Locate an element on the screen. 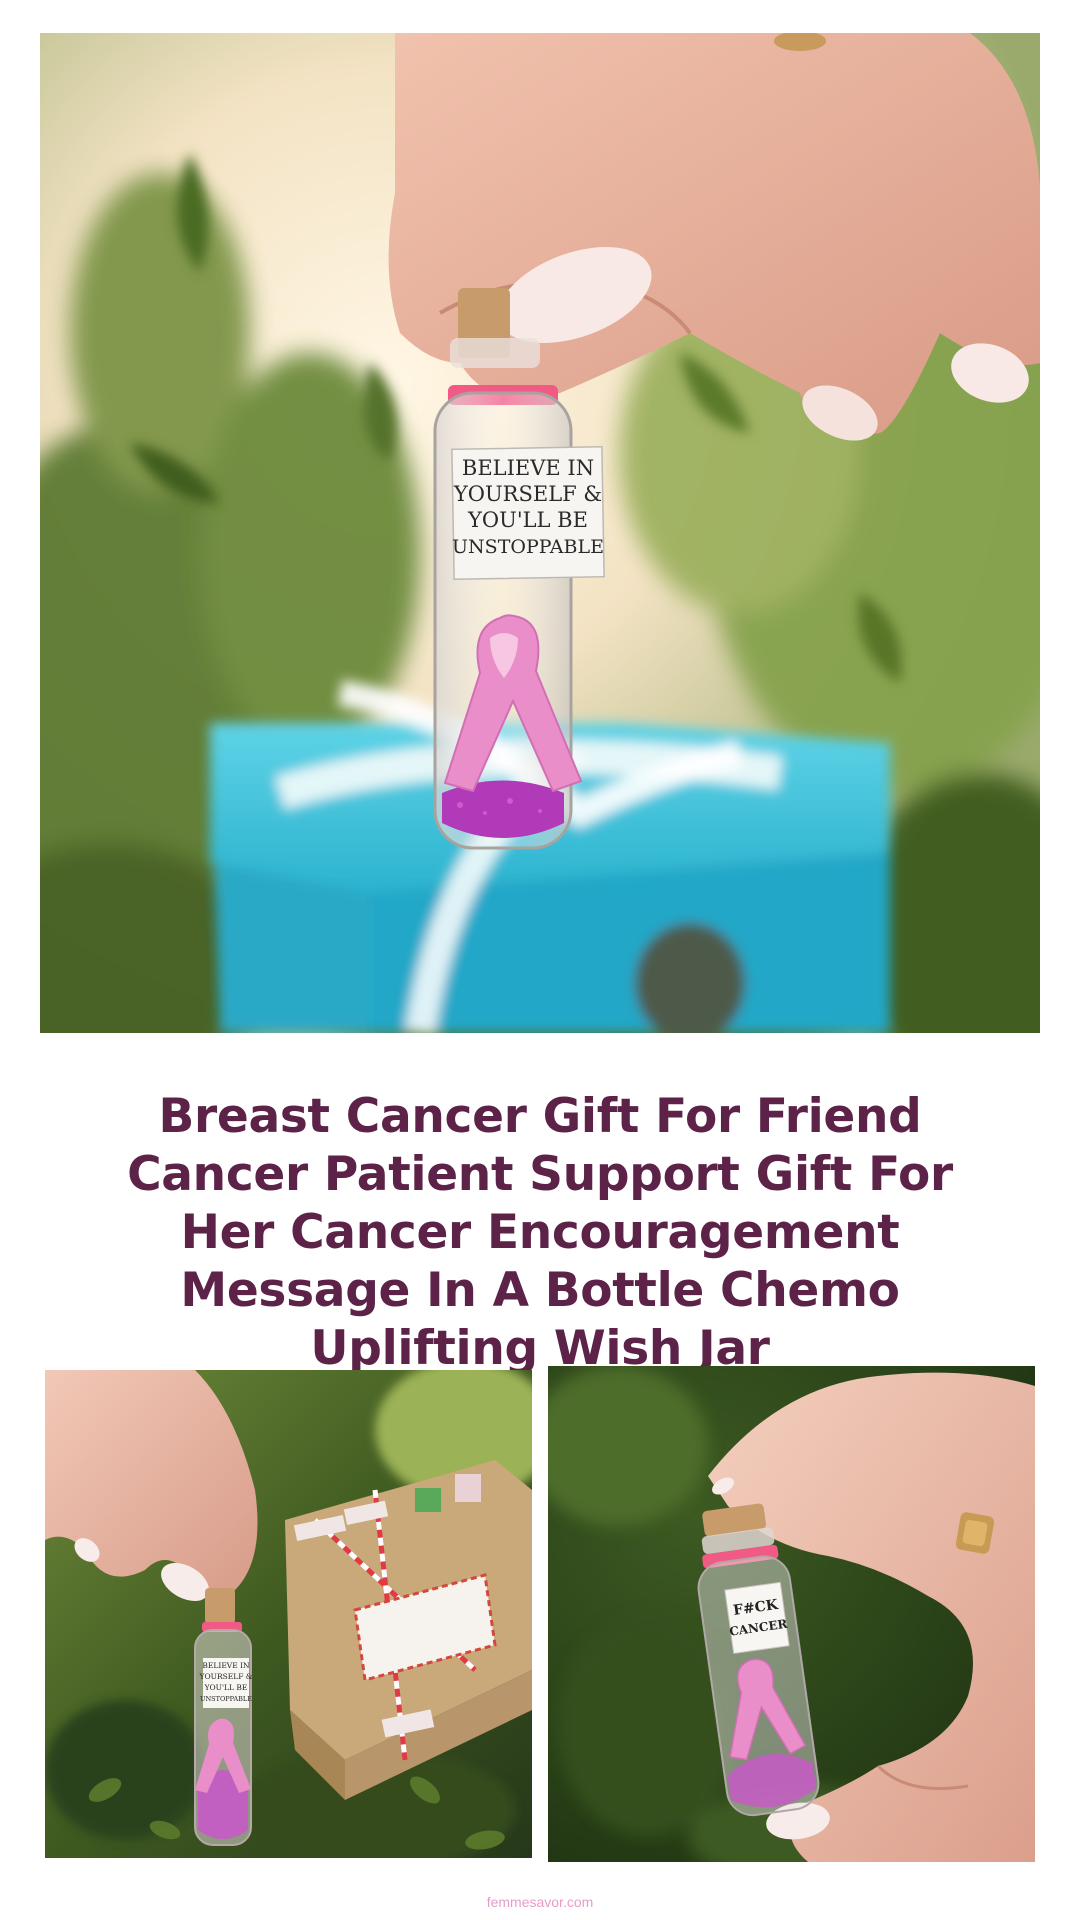 Image resolution: width=1080 pixels, height=1920 pixels. right-photo: F#CK CANCER is located at coordinates (791, 1614).